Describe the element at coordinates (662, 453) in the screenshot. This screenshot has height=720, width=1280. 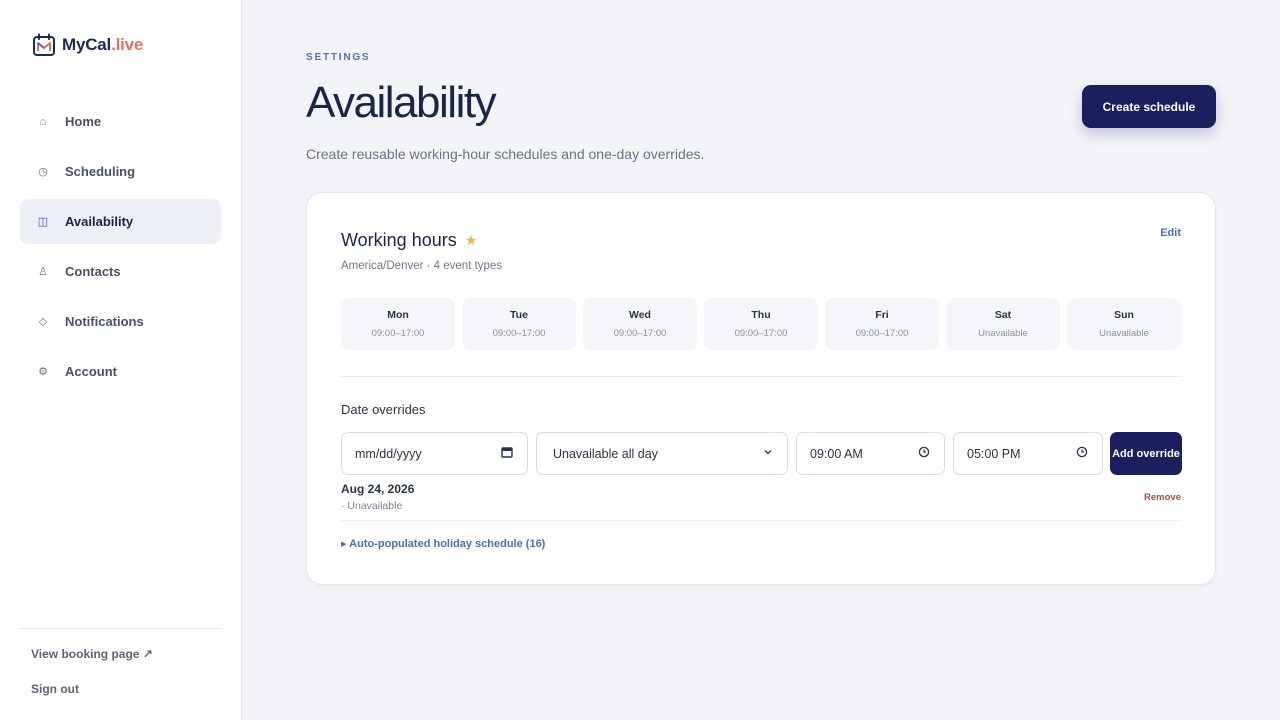
I see `override-type-select: Unavailable all day` at that location.